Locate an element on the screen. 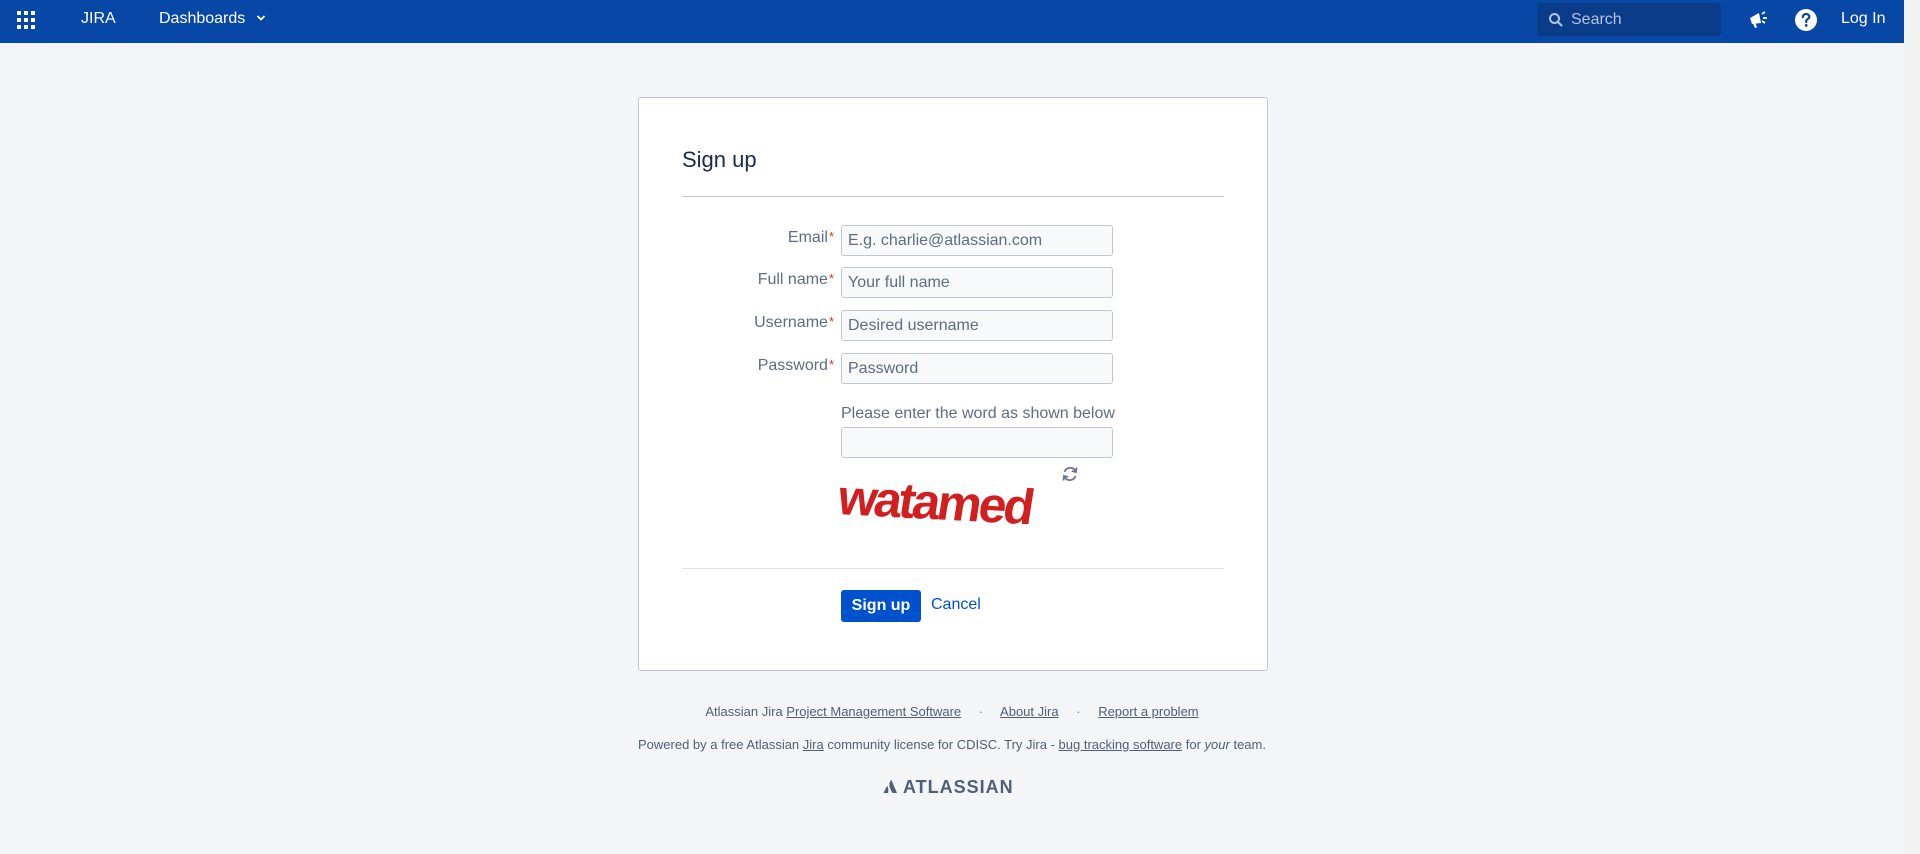  email-label: Email* is located at coordinates (758, 238).